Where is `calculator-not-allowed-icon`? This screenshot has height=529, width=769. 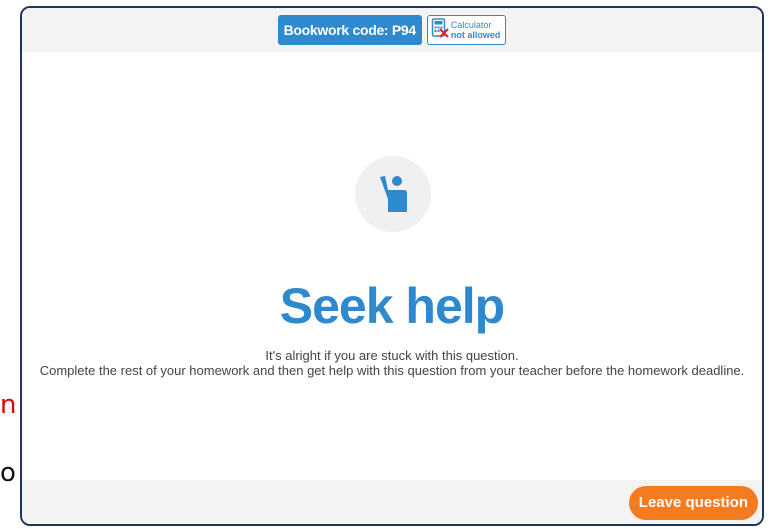
calculator-not-allowed-icon is located at coordinates (440, 30).